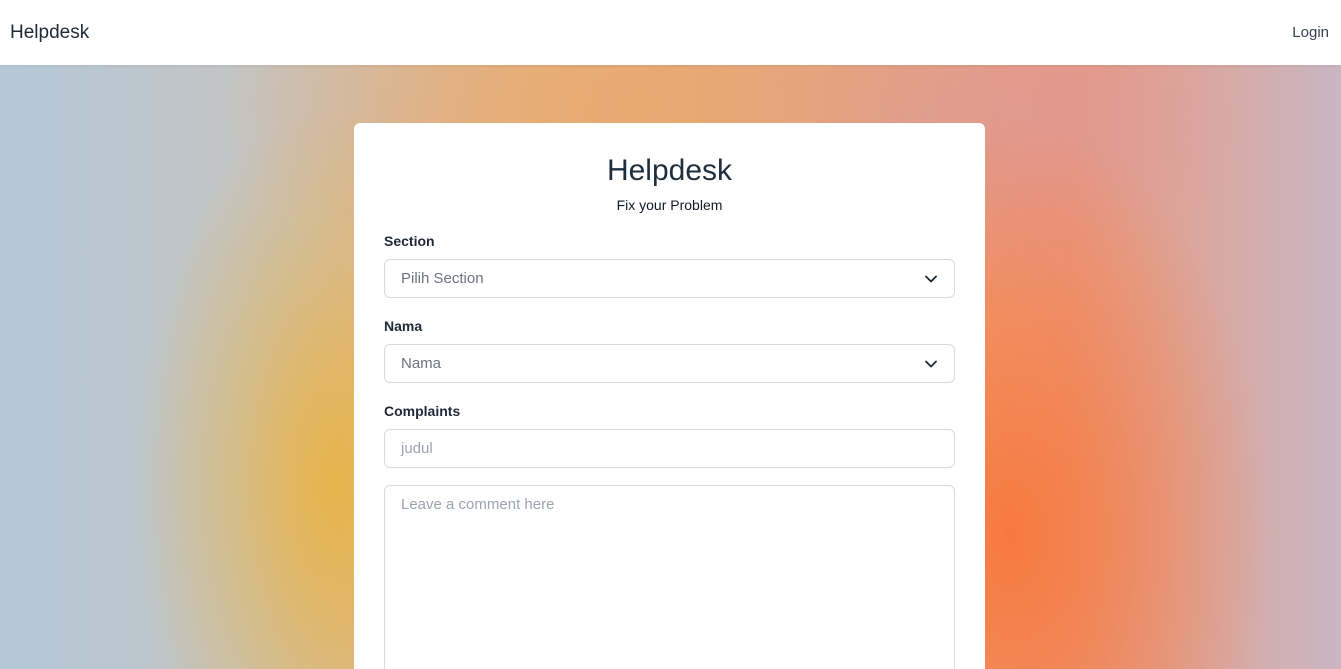 The width and height of the screenshot is (1341, 669). Describe the element at coordinates (442, 278) in the screenshot. I see `section-select-value: Pilih Section` at that location.